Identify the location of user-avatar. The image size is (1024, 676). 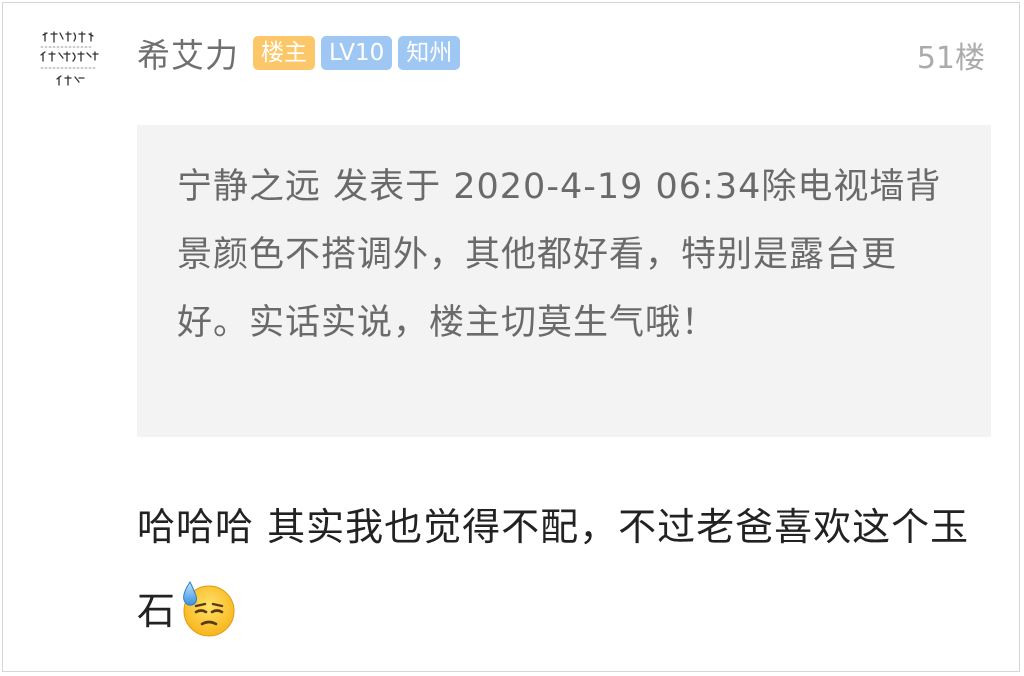
(70, 61).